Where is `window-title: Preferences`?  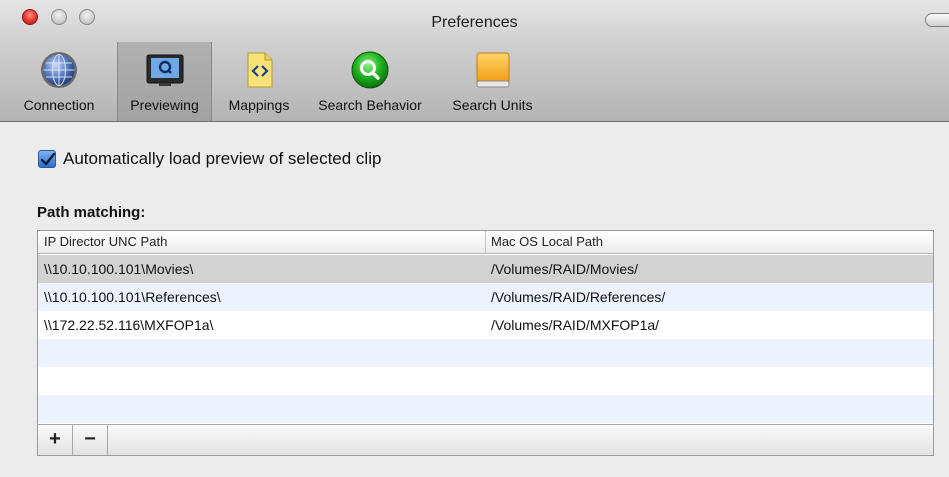
window-title: Preferences is located at coordinates (474, 22).